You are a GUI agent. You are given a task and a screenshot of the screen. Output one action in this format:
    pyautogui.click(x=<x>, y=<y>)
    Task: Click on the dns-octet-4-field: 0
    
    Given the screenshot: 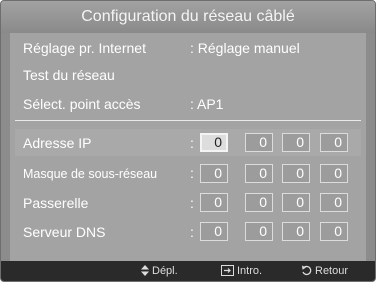 What is the action you would take?
    pyautogui.click(x=334, y=231)
    